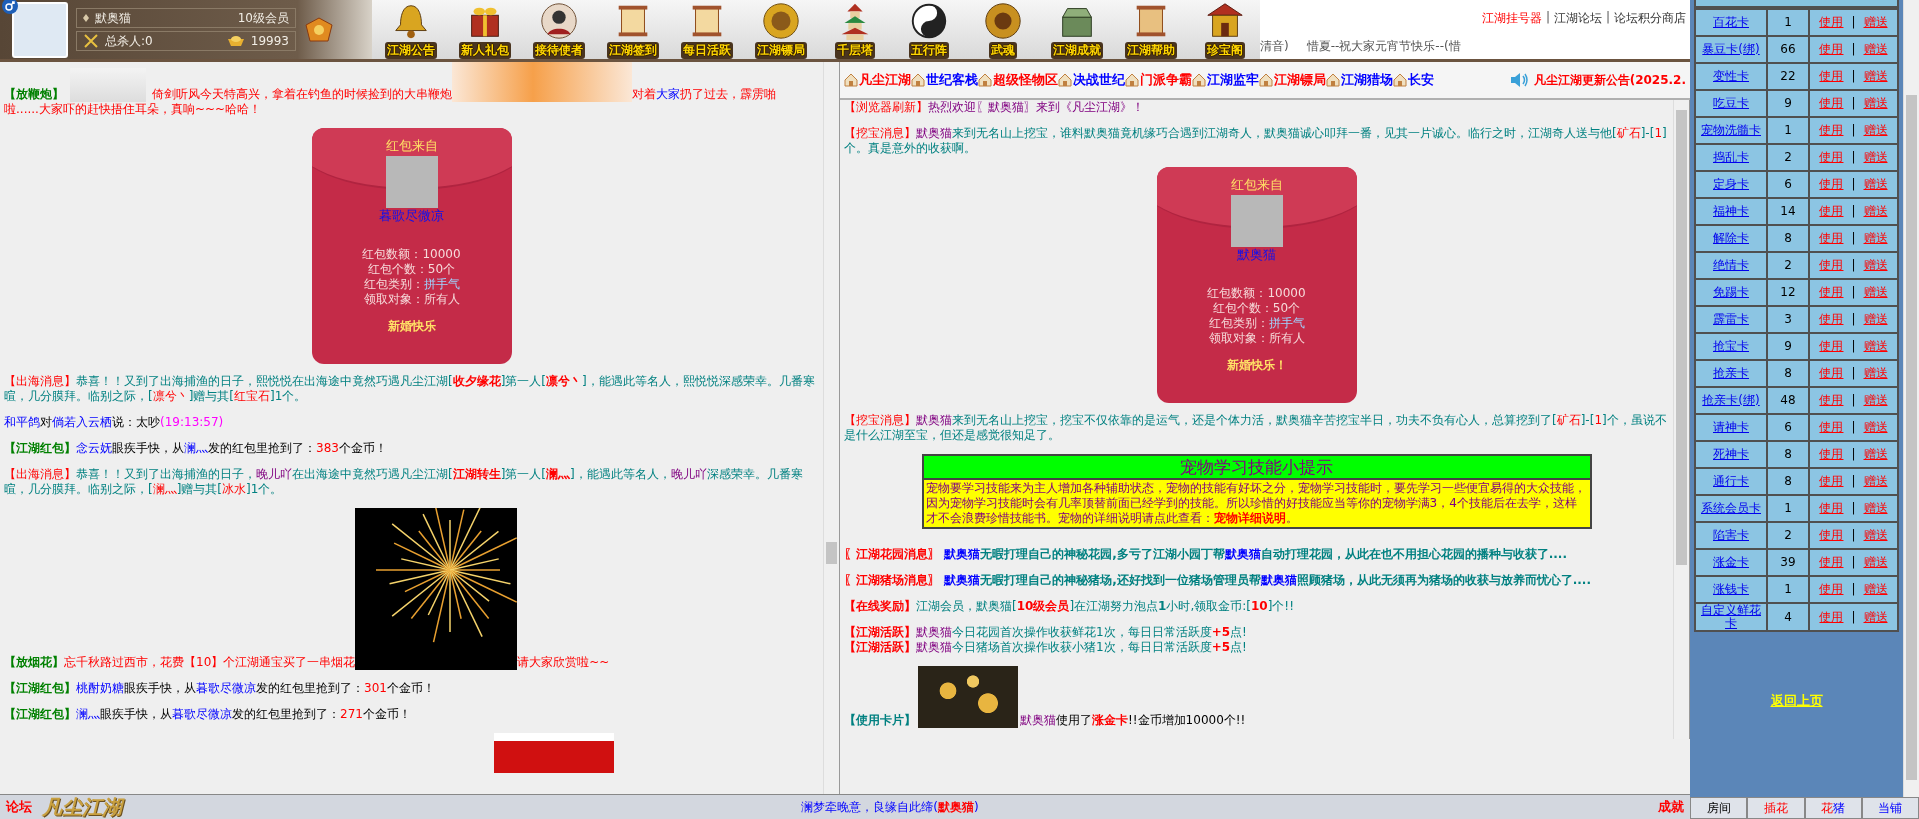  I want to click on card-name-link: 自定义鲜花卡, so click(1731, 617).